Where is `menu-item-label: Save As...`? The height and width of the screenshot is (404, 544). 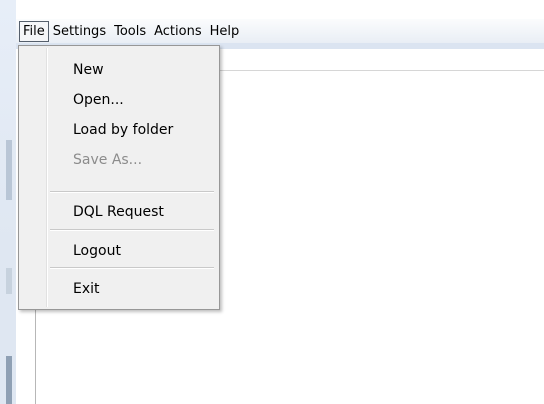
menu-item-label: Save As... is located at coordinates (108, 160).